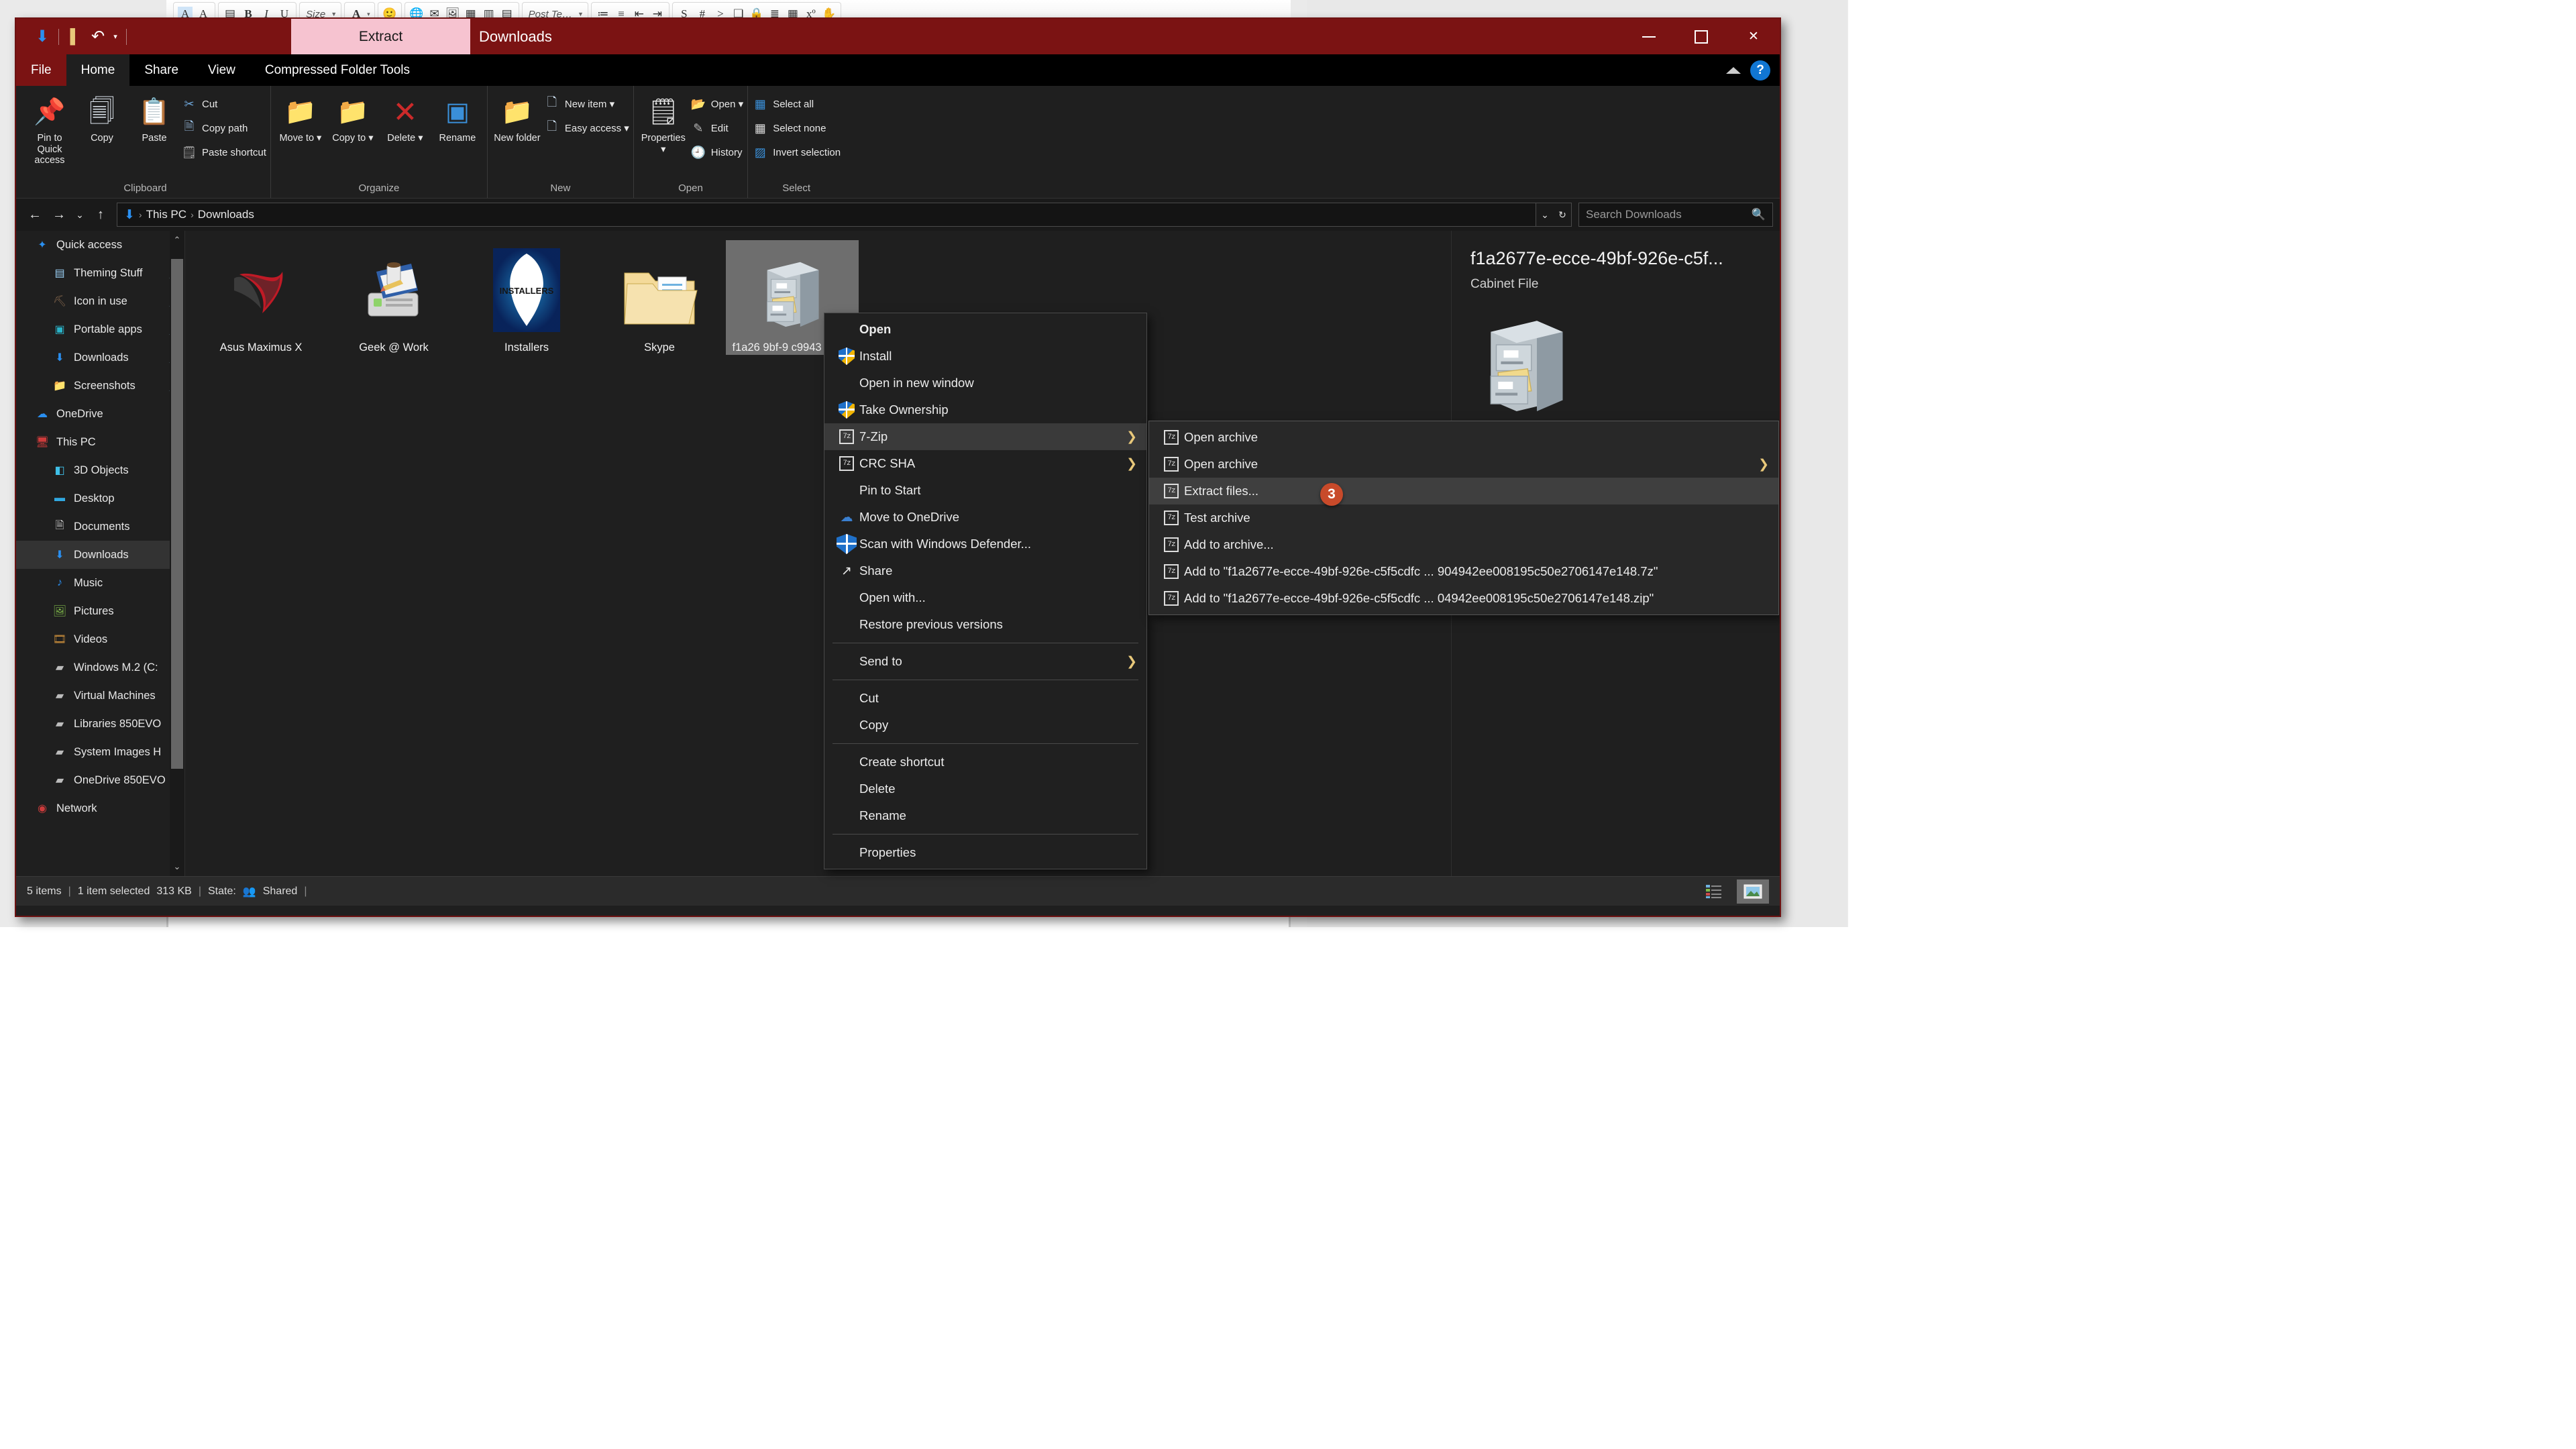  Describe the element at coordinates (716, 152) in the screenshot. I see `ribbon-button-history: 🕘 History` at that location.